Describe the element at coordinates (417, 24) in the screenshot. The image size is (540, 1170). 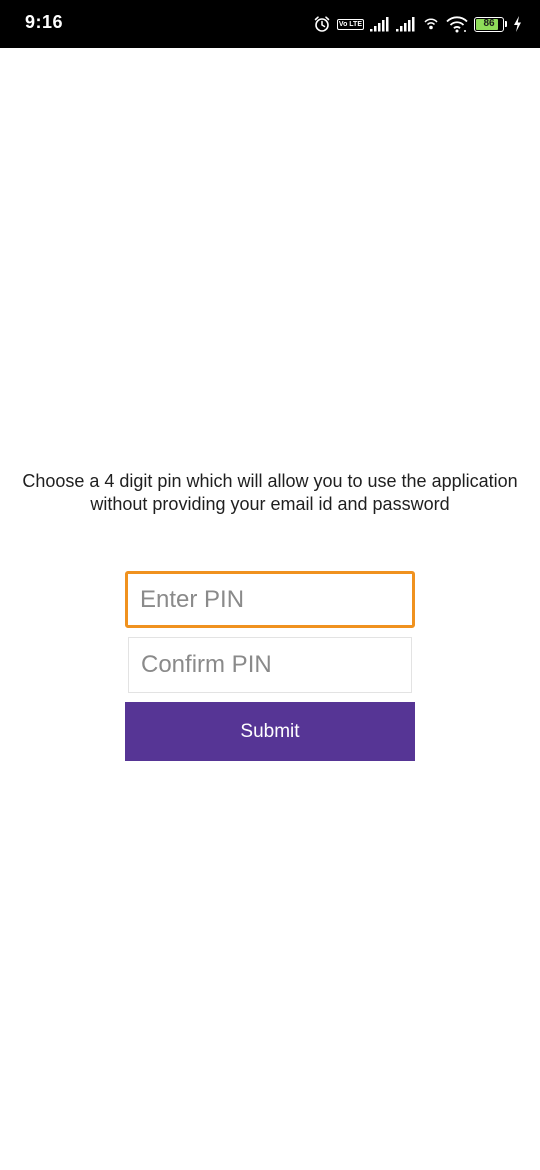
I see `status-icons: Vo LTE 86` at that location.